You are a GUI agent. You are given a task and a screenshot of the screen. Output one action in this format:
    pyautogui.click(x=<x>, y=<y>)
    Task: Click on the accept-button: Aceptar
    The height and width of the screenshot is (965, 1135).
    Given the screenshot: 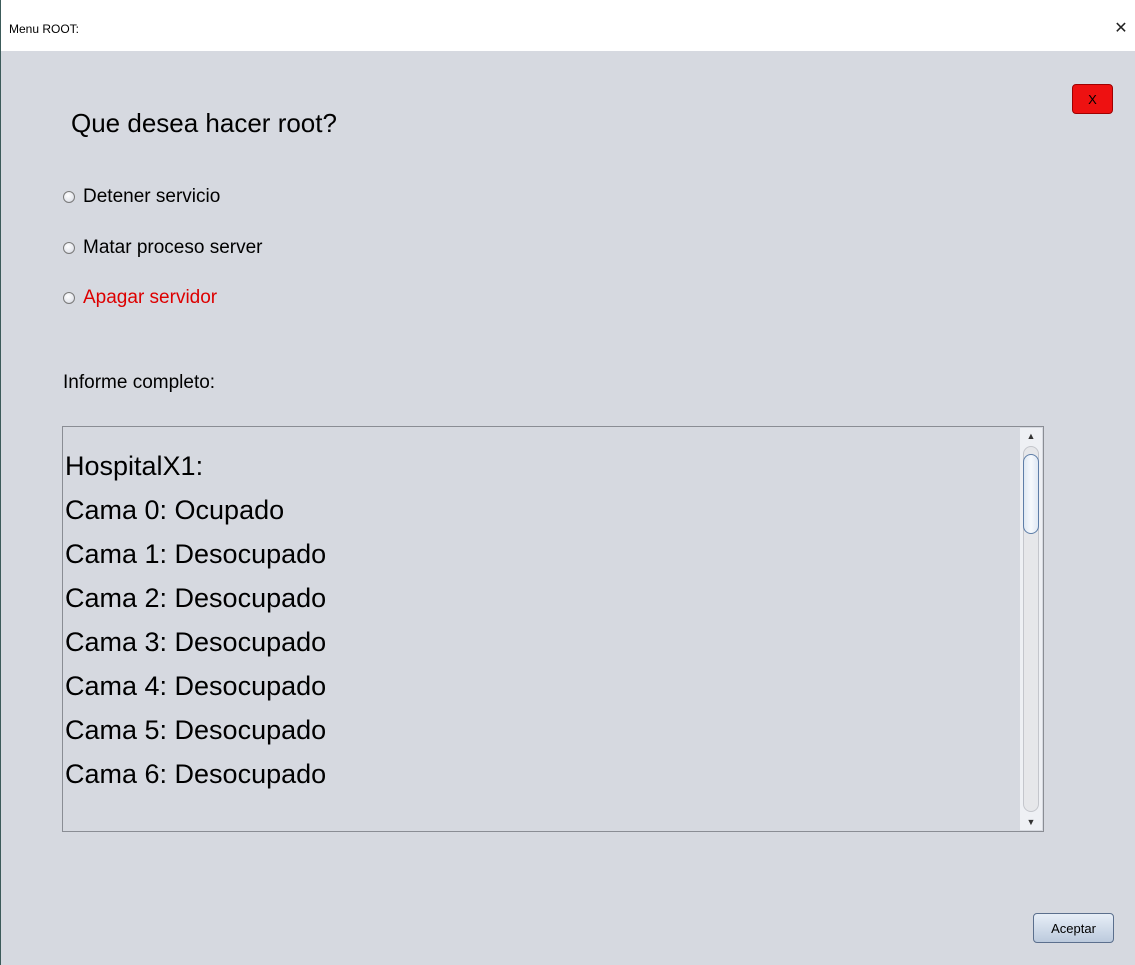 What is the action you would take?
    pyautogui.click(x=1073, y=928)
    